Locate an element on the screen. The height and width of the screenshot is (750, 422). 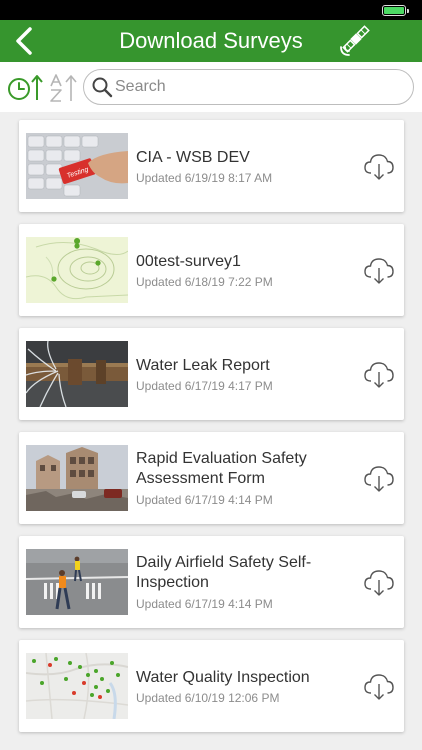
alpha-sort-icon is located at coordinates (63, 88).